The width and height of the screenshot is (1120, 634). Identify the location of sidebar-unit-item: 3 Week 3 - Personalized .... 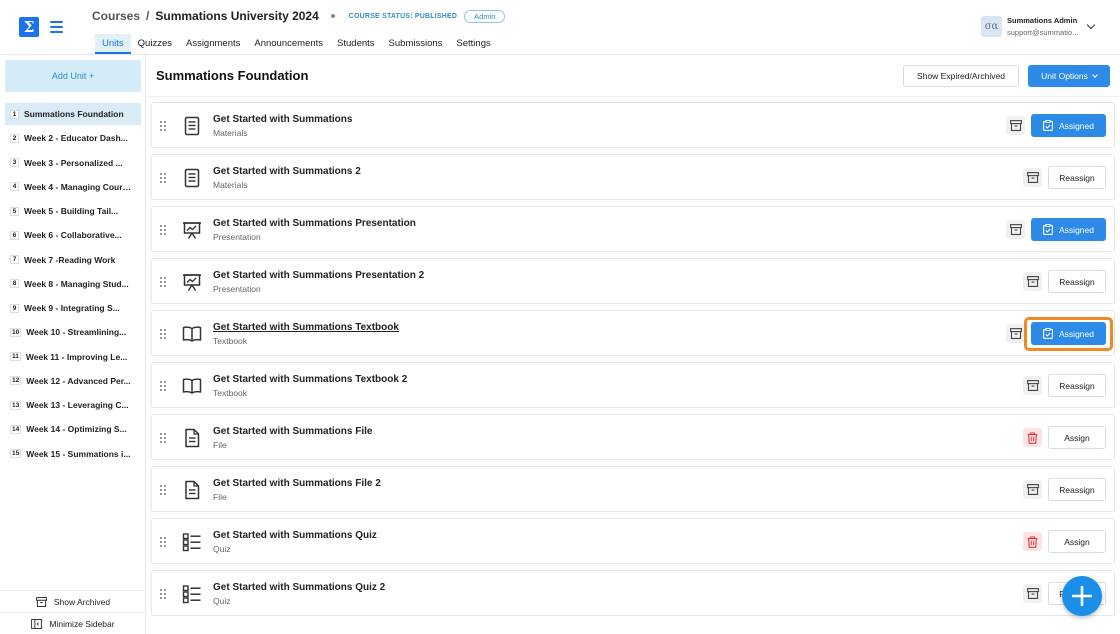
(73, 163).